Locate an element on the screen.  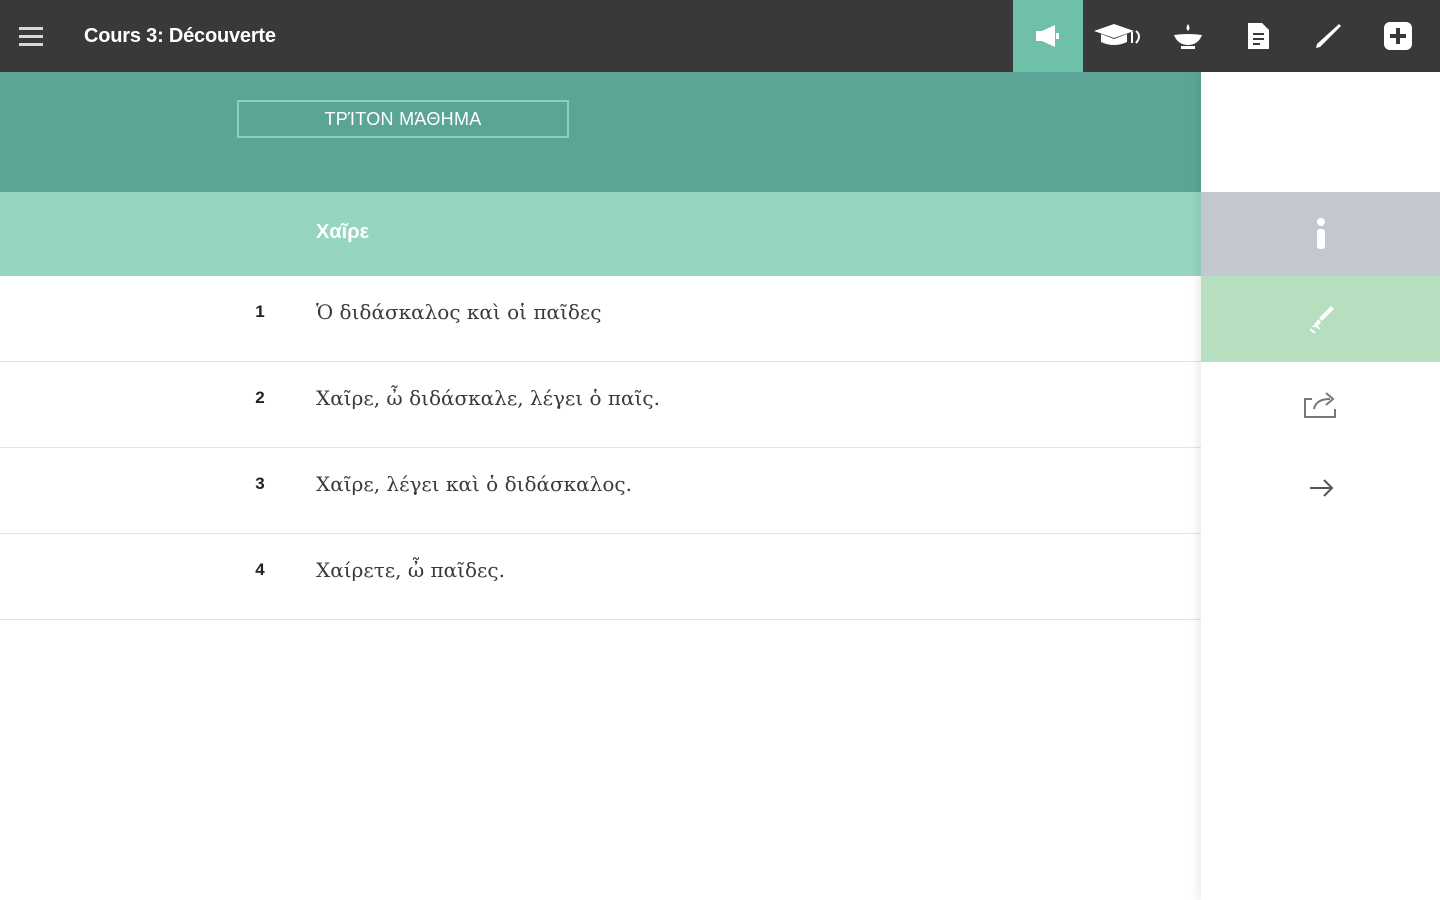
lesson-header is located at coordinates (600, 132).